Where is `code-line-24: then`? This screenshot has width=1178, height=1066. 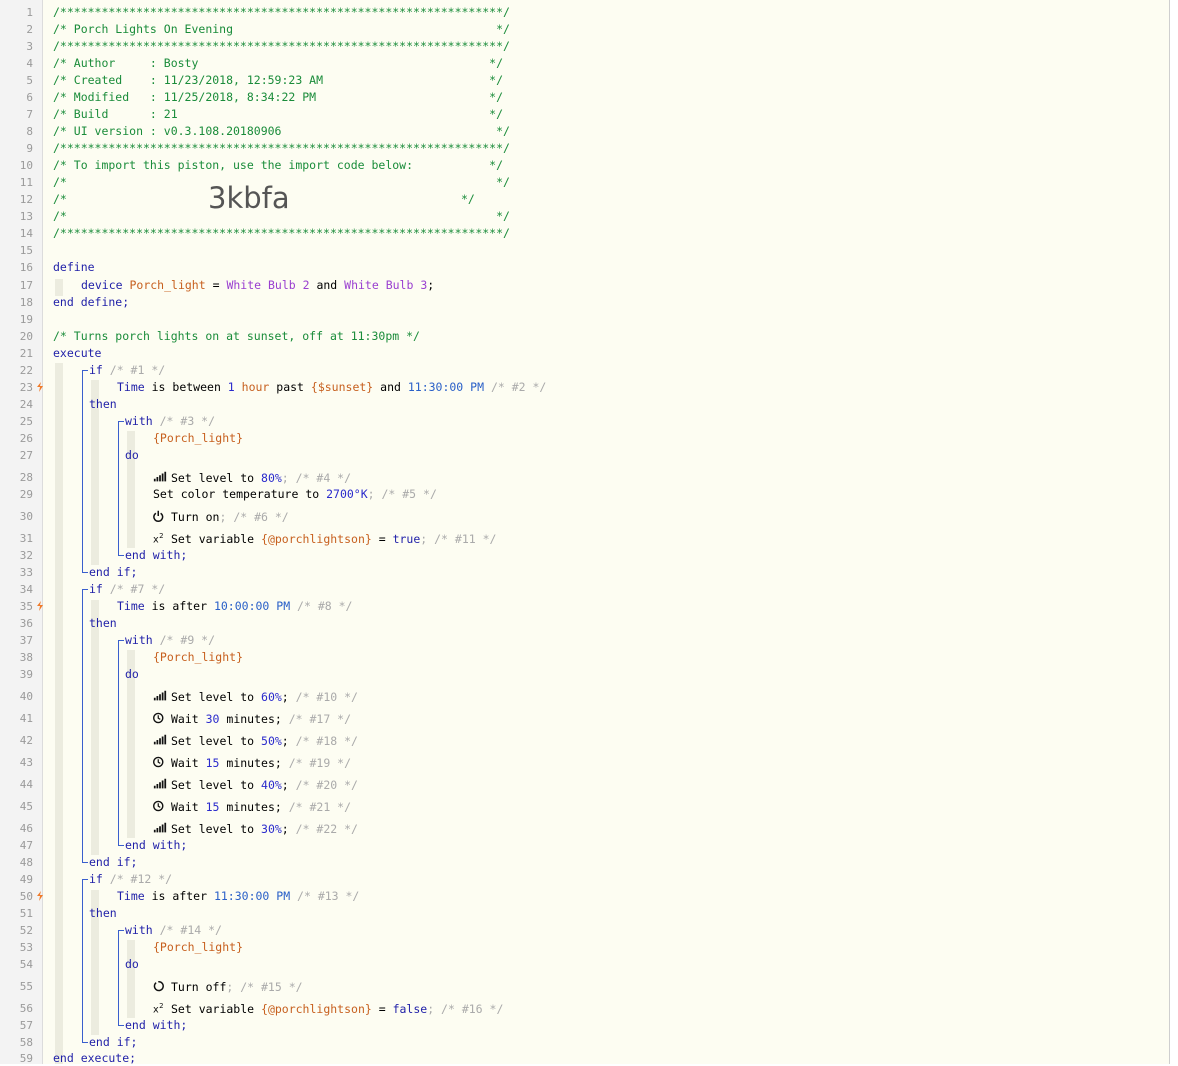 code-line-24: then is located at coordinates (103, 404).